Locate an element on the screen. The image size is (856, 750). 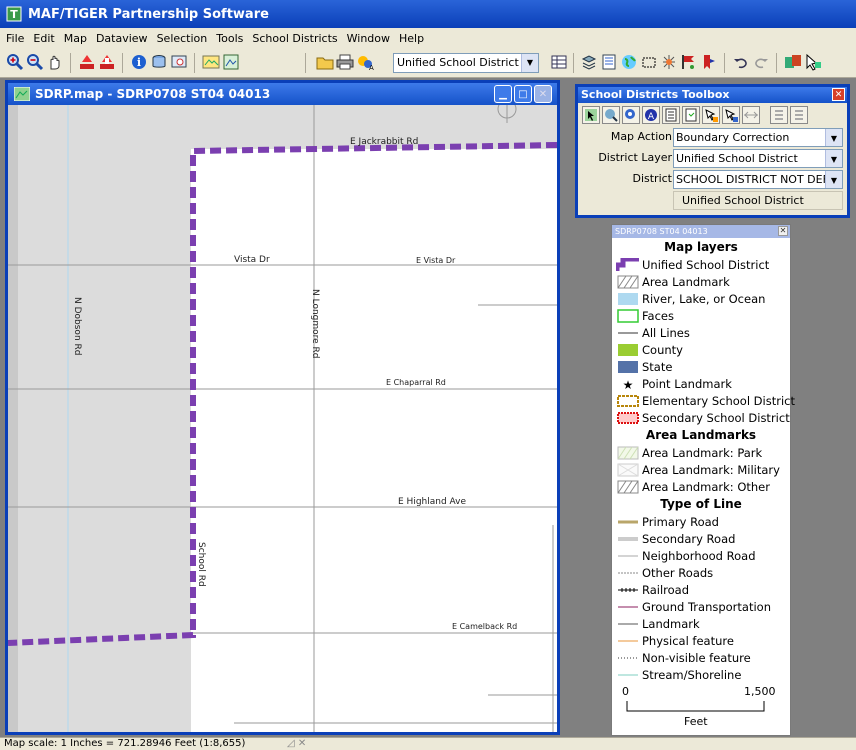
legend-item: Physical feature is located at coordinates (701, 640).